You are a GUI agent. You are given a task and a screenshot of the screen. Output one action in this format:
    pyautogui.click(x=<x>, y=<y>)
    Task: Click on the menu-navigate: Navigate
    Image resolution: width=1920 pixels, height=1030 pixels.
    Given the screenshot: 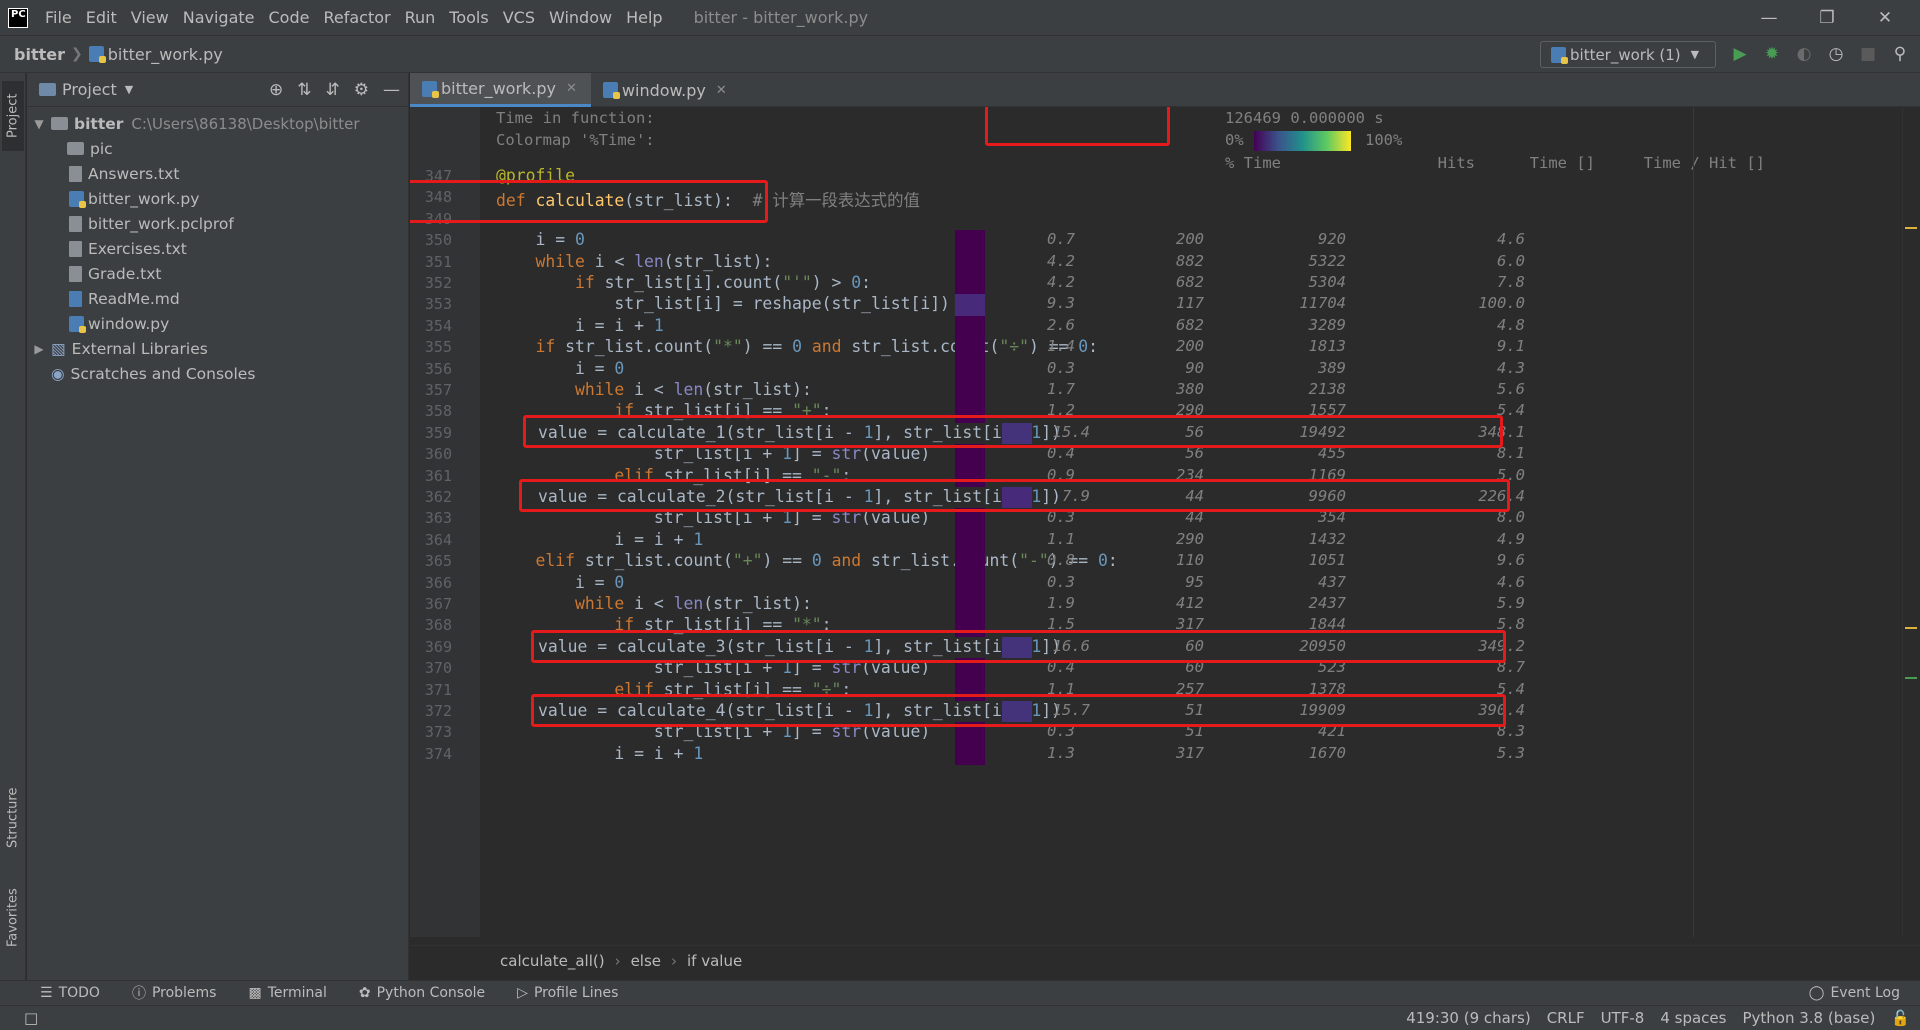 What is the action you would take?
    pyautogui.click(x=219, y=17)
    